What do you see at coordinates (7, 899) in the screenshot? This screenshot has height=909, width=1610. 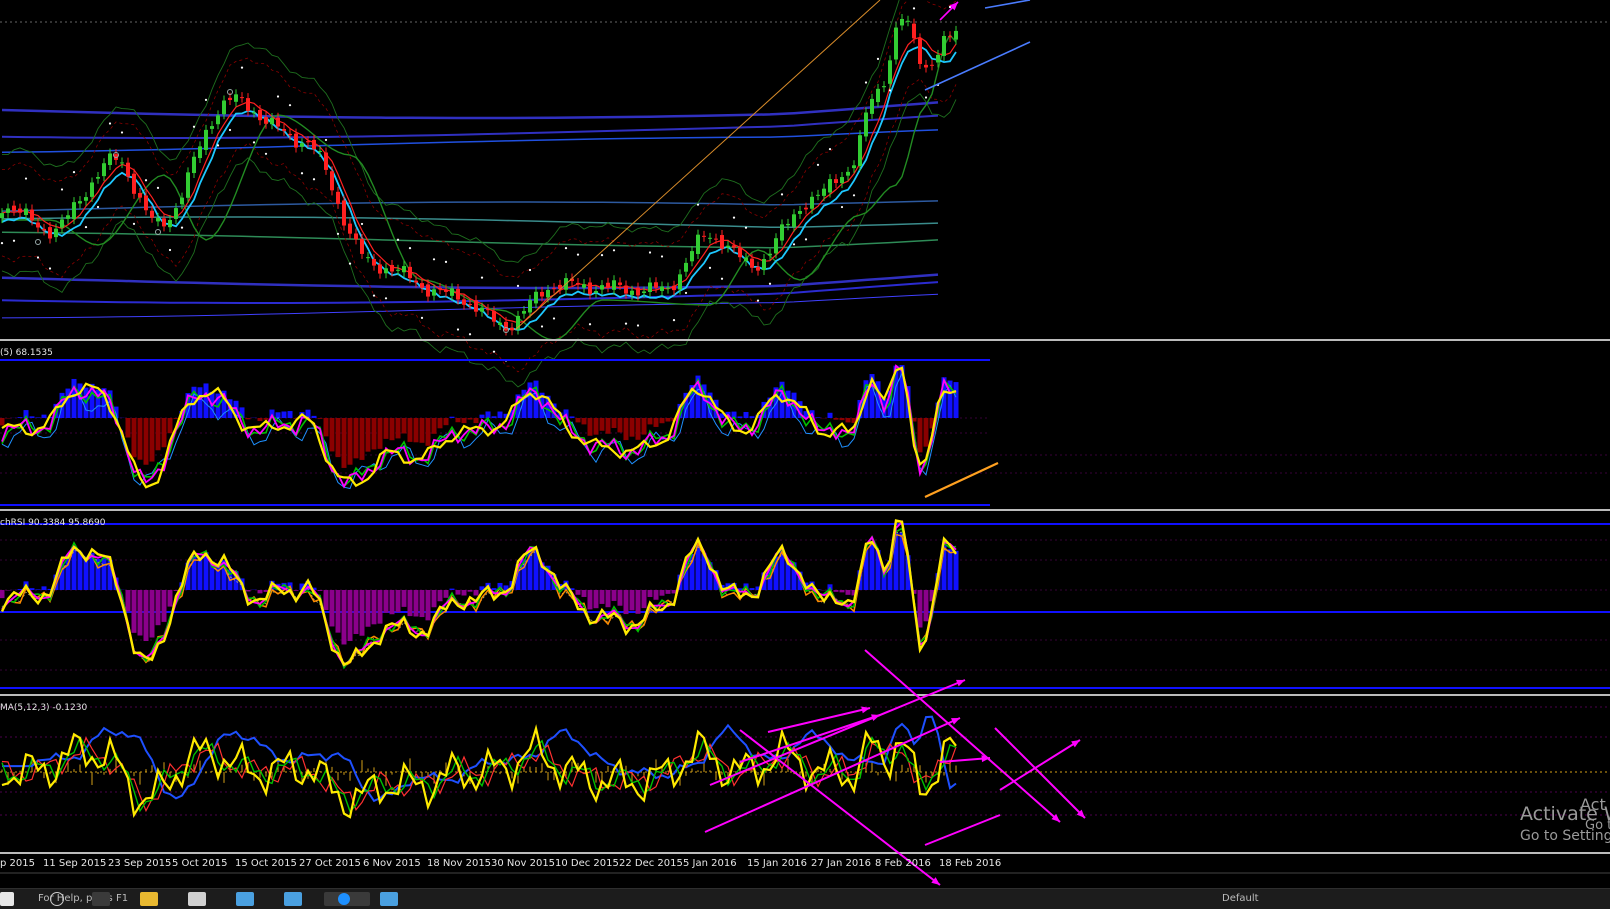 I see `start-icon` at bounding box center [7, 899].